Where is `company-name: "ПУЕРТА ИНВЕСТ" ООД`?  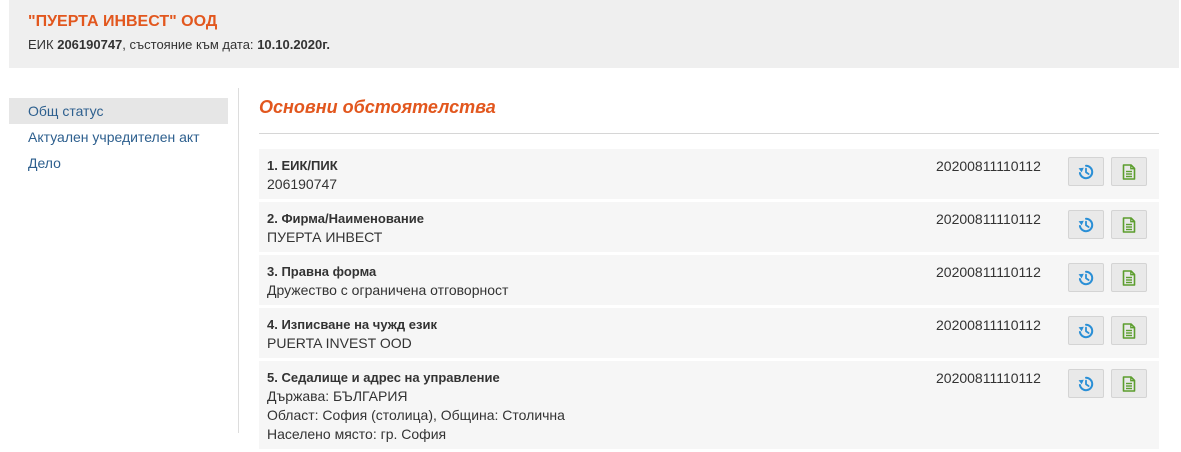 company-name: "ПУЕРТА ИНВЕСТ" ООД is located at coordinates (123, 21).